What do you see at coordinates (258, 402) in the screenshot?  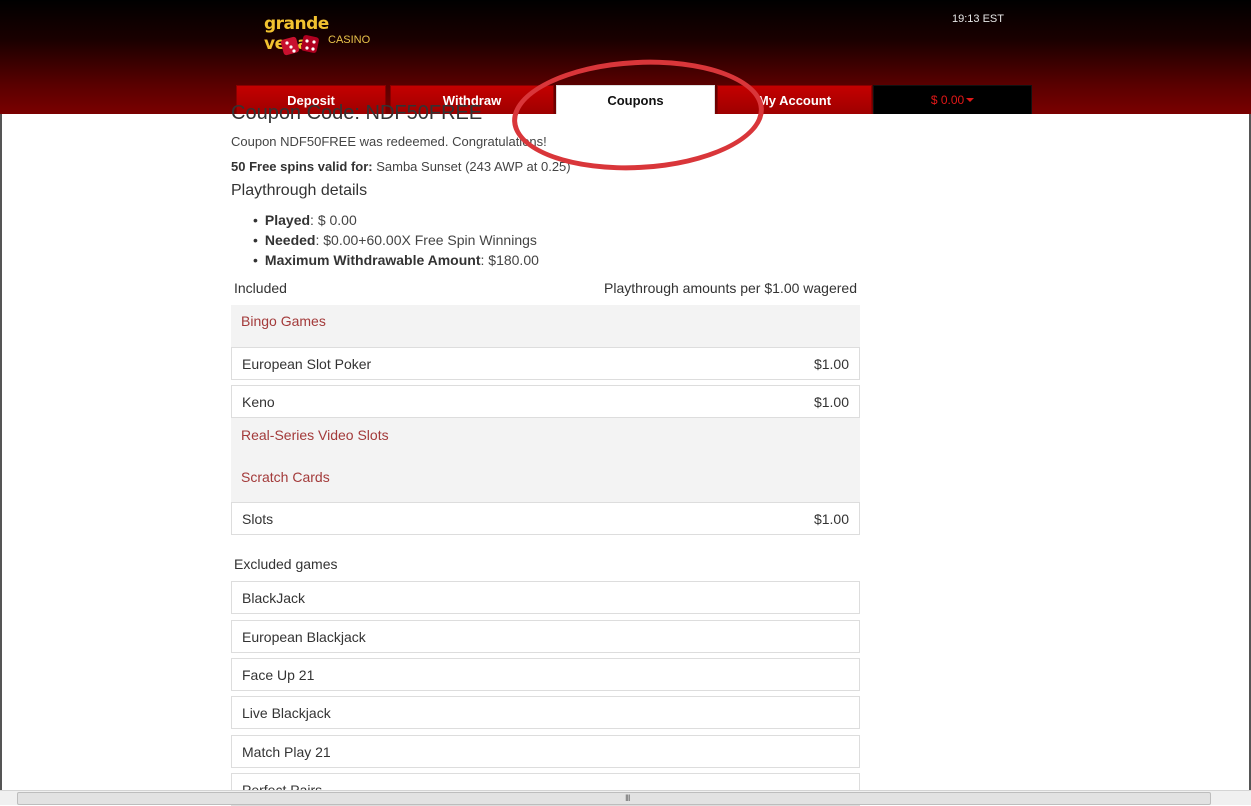 I see `game-name: Keno` at bounding box center [258, 402].